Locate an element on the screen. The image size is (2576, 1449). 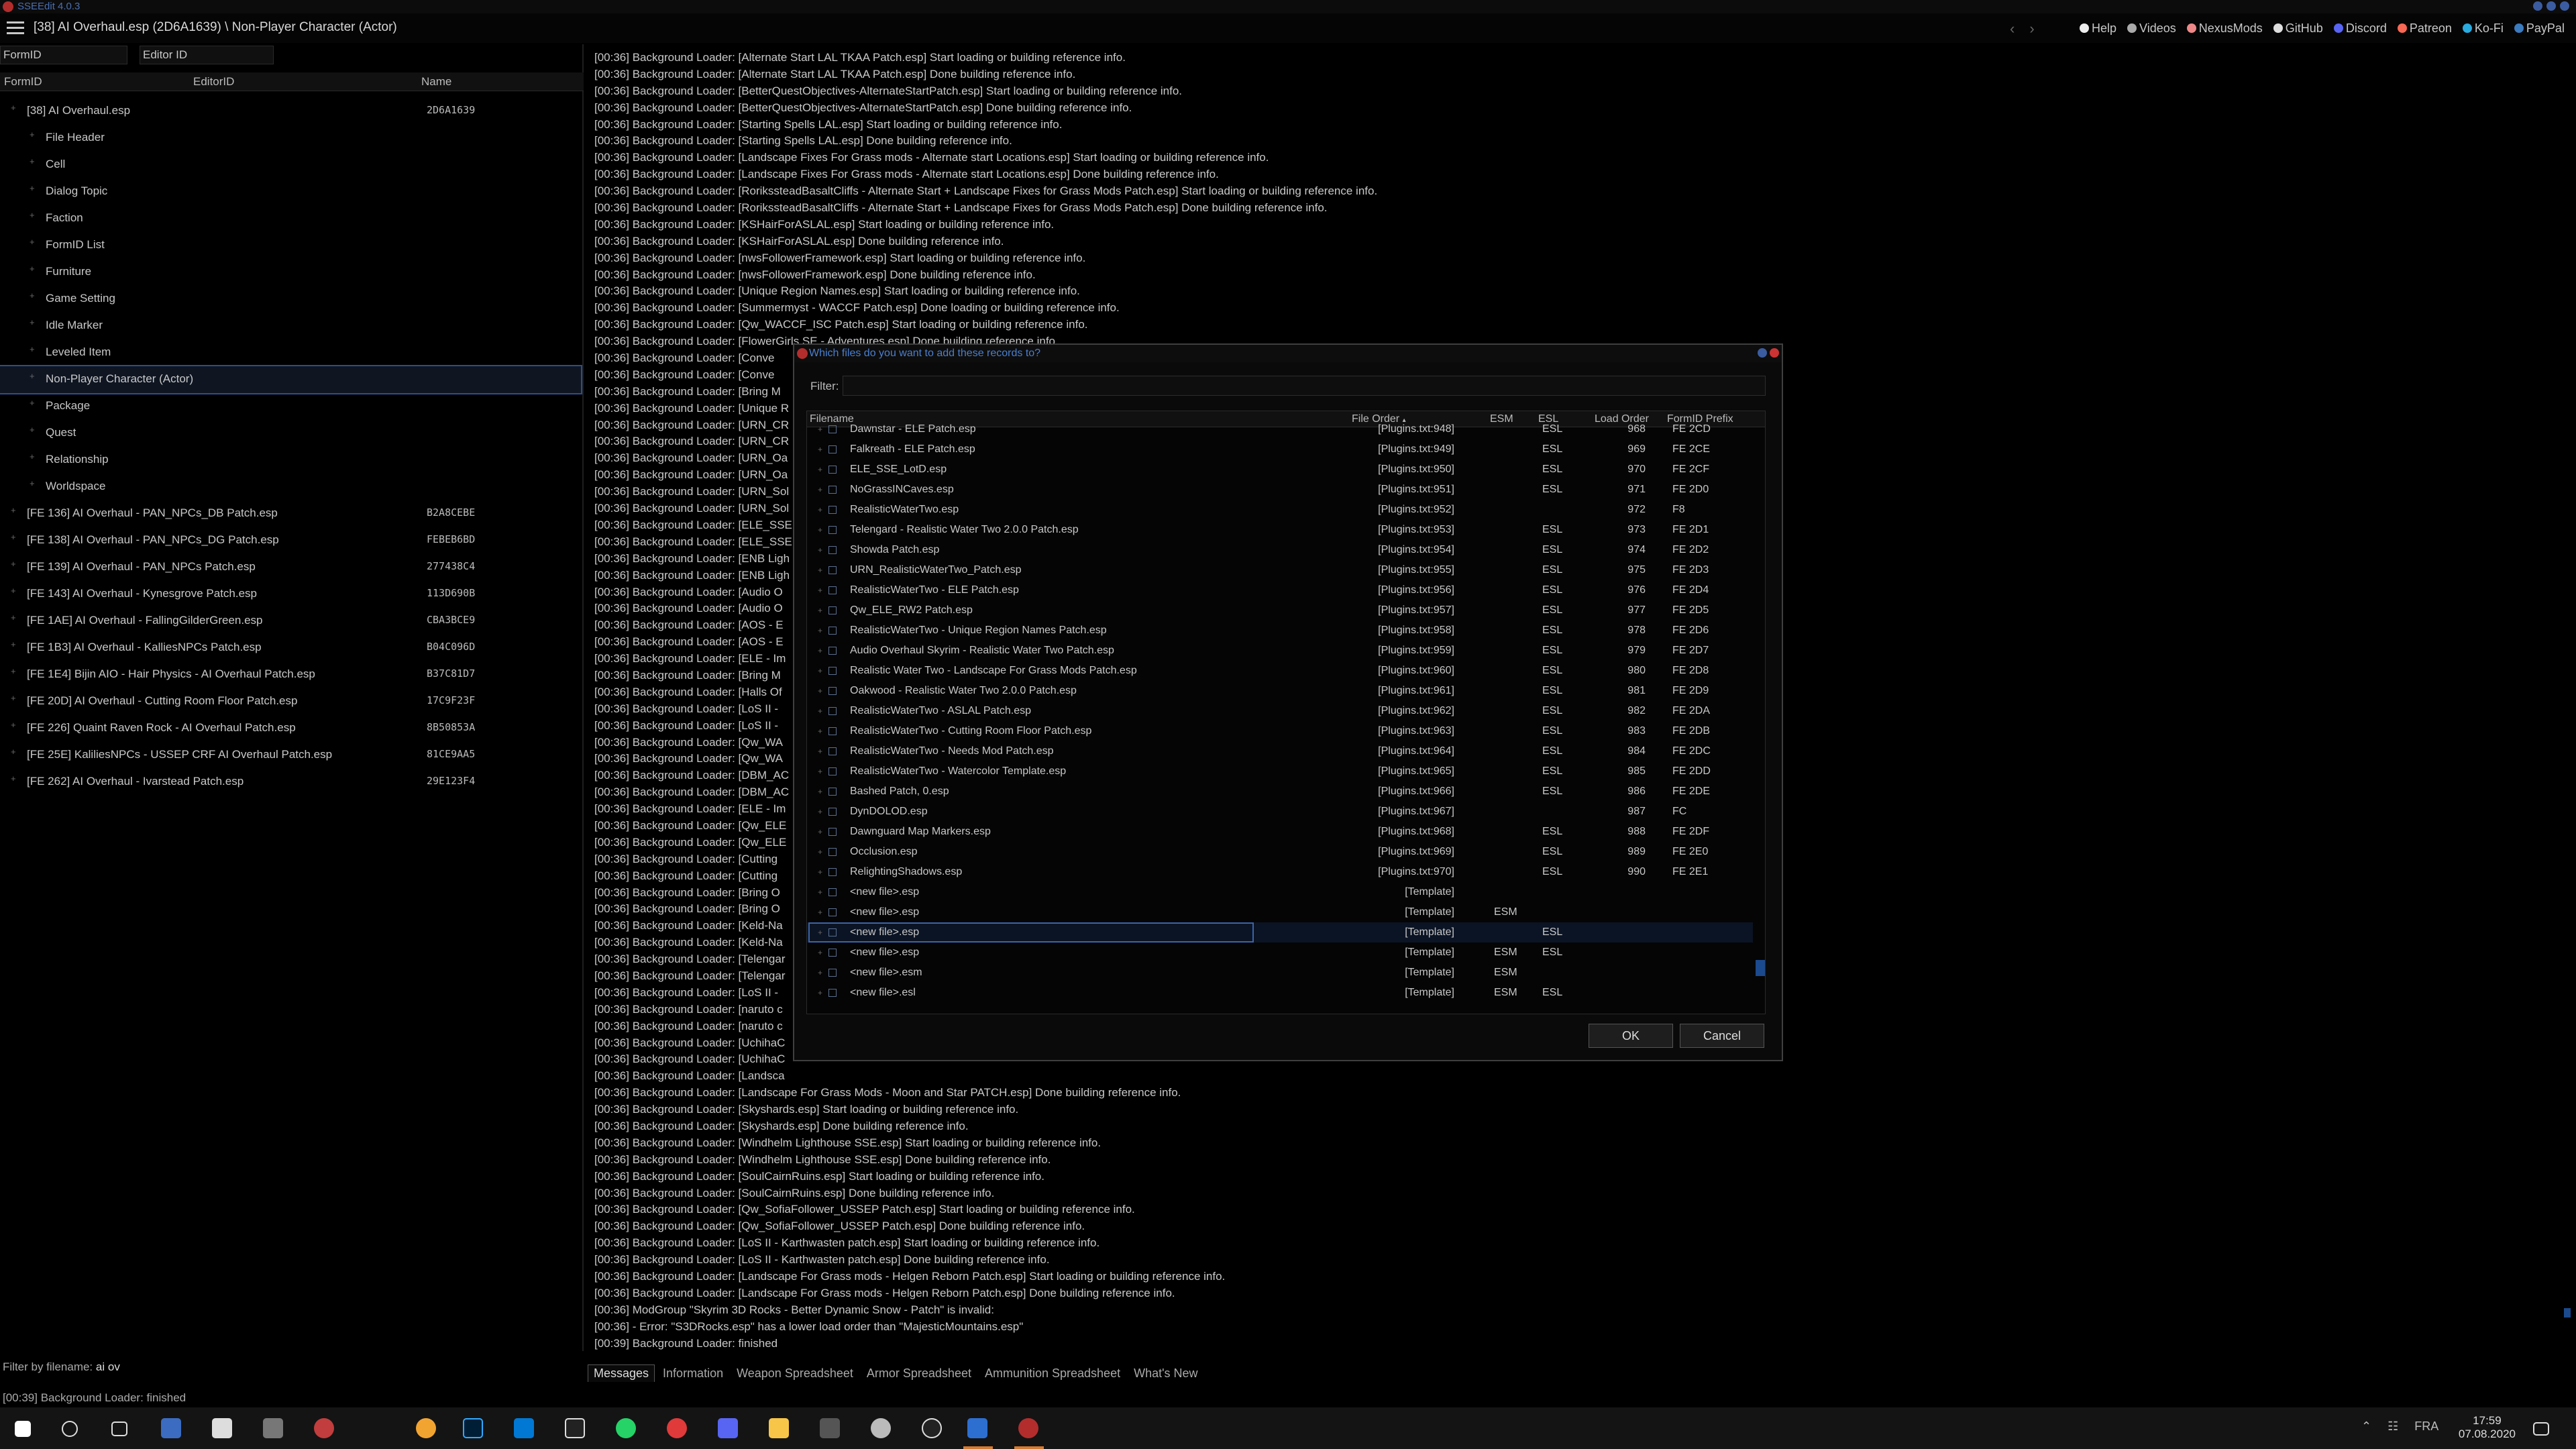
tree-node: + Quest is located at coordinates (290, 433).